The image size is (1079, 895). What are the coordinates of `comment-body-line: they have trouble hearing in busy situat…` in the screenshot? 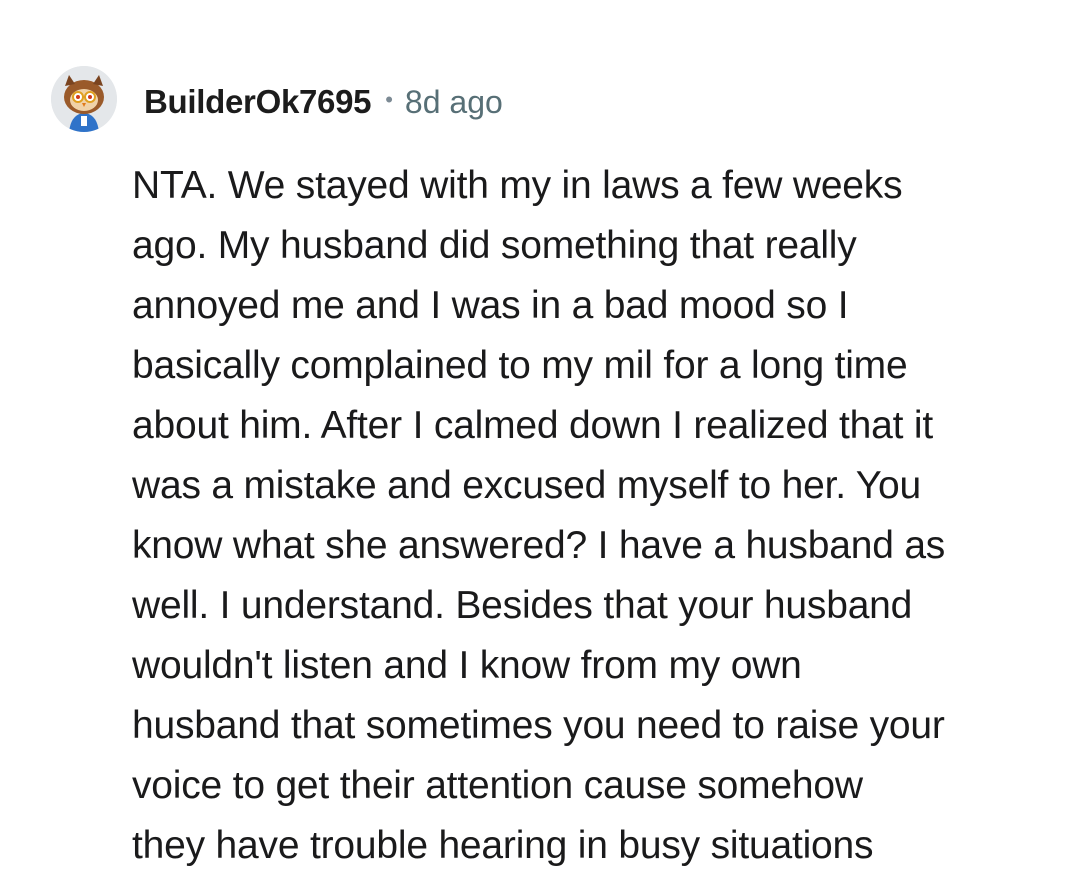 It's located at (503, 845).